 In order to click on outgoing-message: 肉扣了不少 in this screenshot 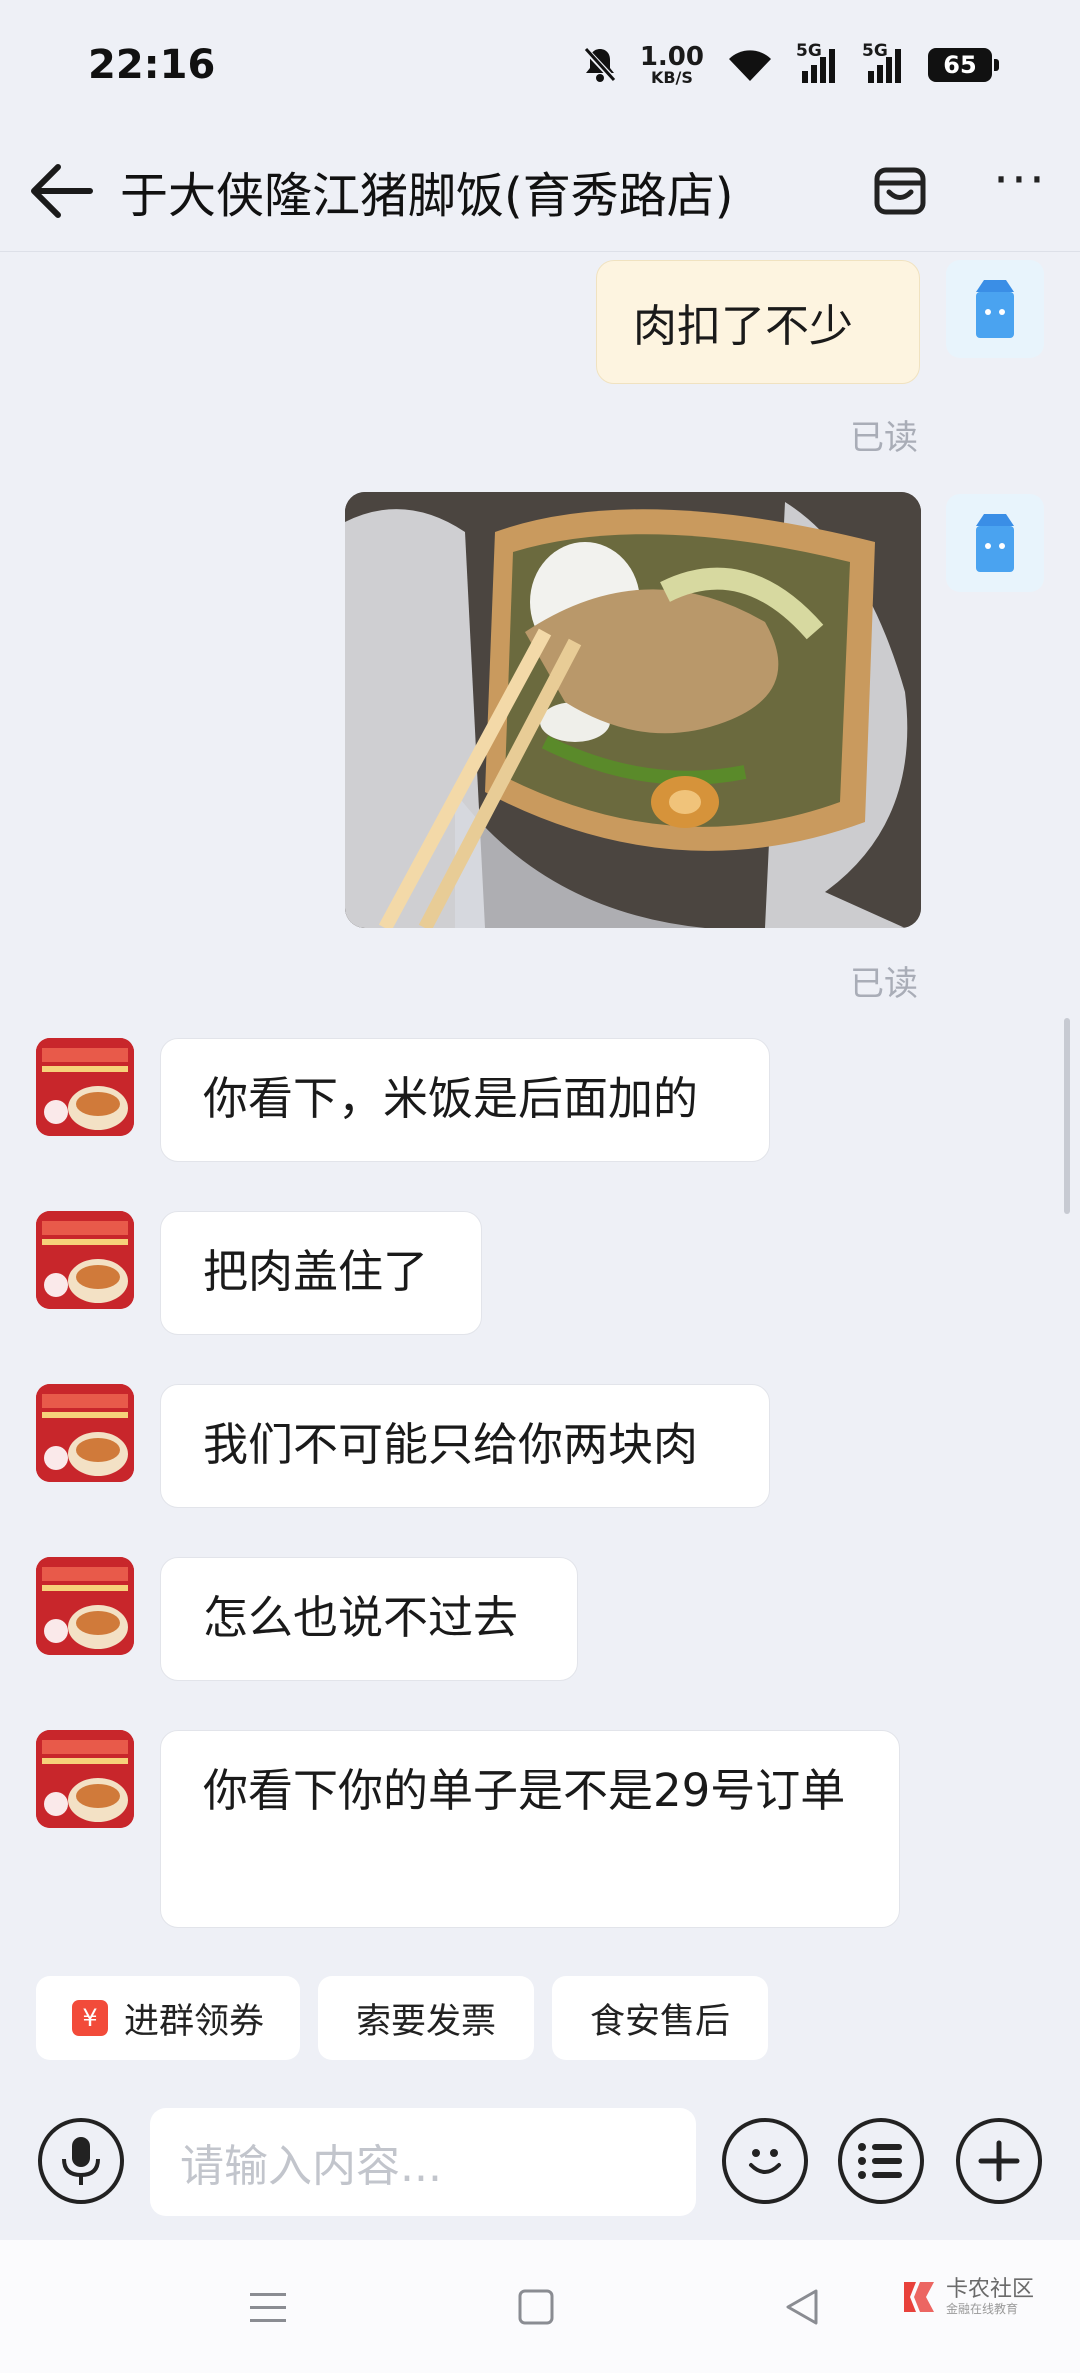, I will do `click(758, 322)`.